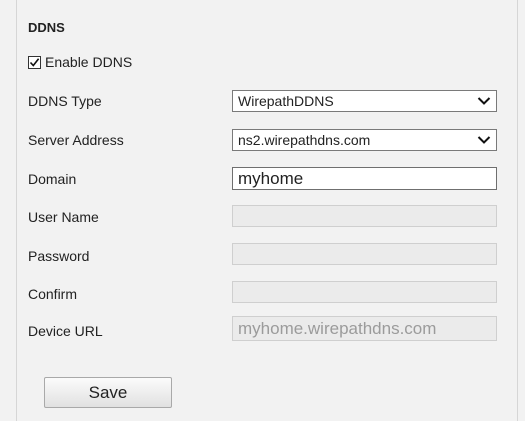 The image size is (525, 421). I want to click on domain-label: Domain, so click(52, 179).